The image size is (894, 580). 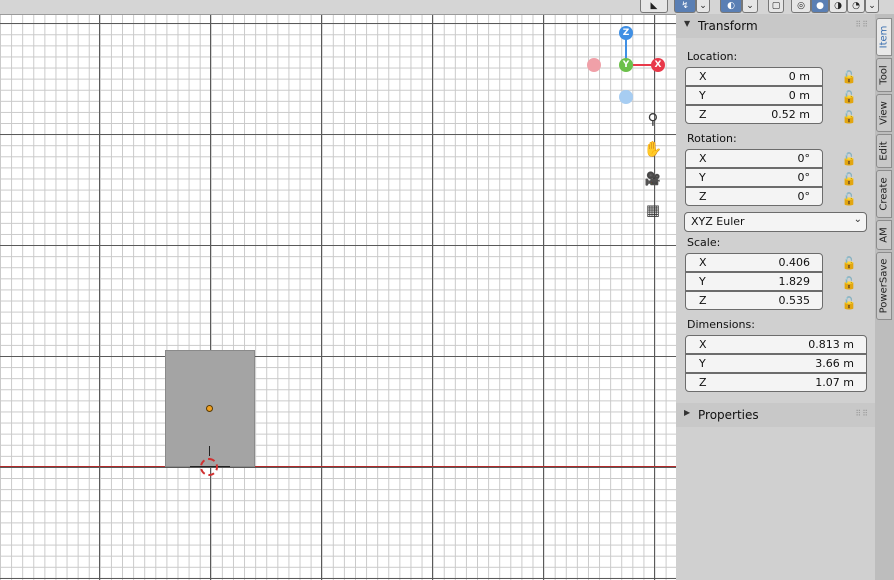 I want to click on viewport-header: ◣ ↯ ⌄ ◐ ⌄ ▢ ◎ ● ◑ ◔ ⌄, so click(x=447, y=7).